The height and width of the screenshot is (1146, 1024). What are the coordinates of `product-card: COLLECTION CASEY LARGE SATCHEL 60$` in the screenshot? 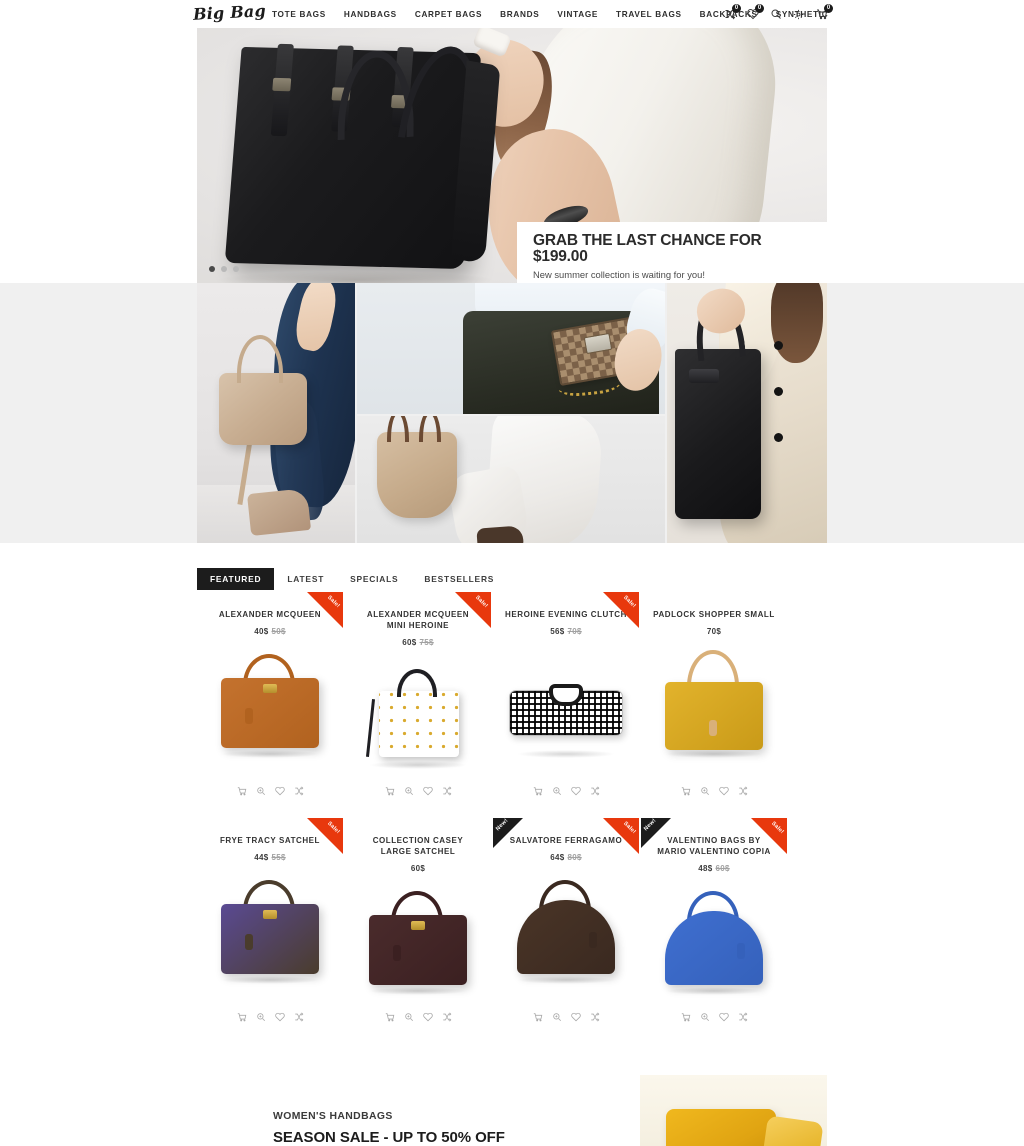 It's located at (418, 927).